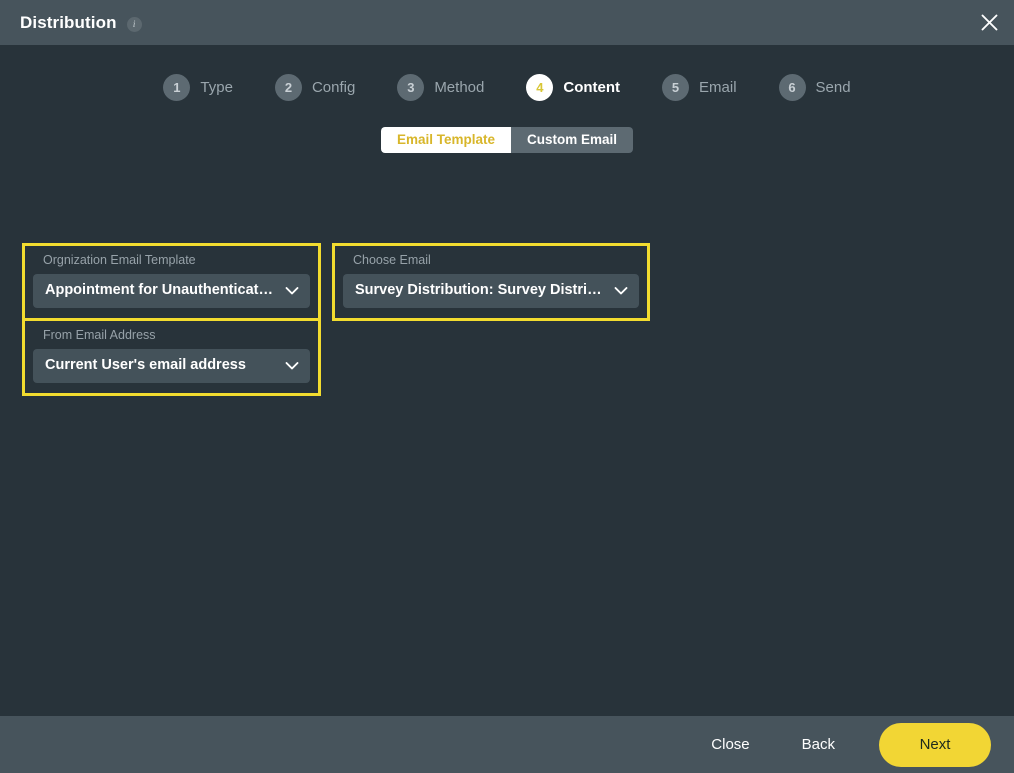 This screenshot has height=773, width=1014. Describe the element at coordinates (177, 87) in the screenshot. I see `step-number: 1` at that location.